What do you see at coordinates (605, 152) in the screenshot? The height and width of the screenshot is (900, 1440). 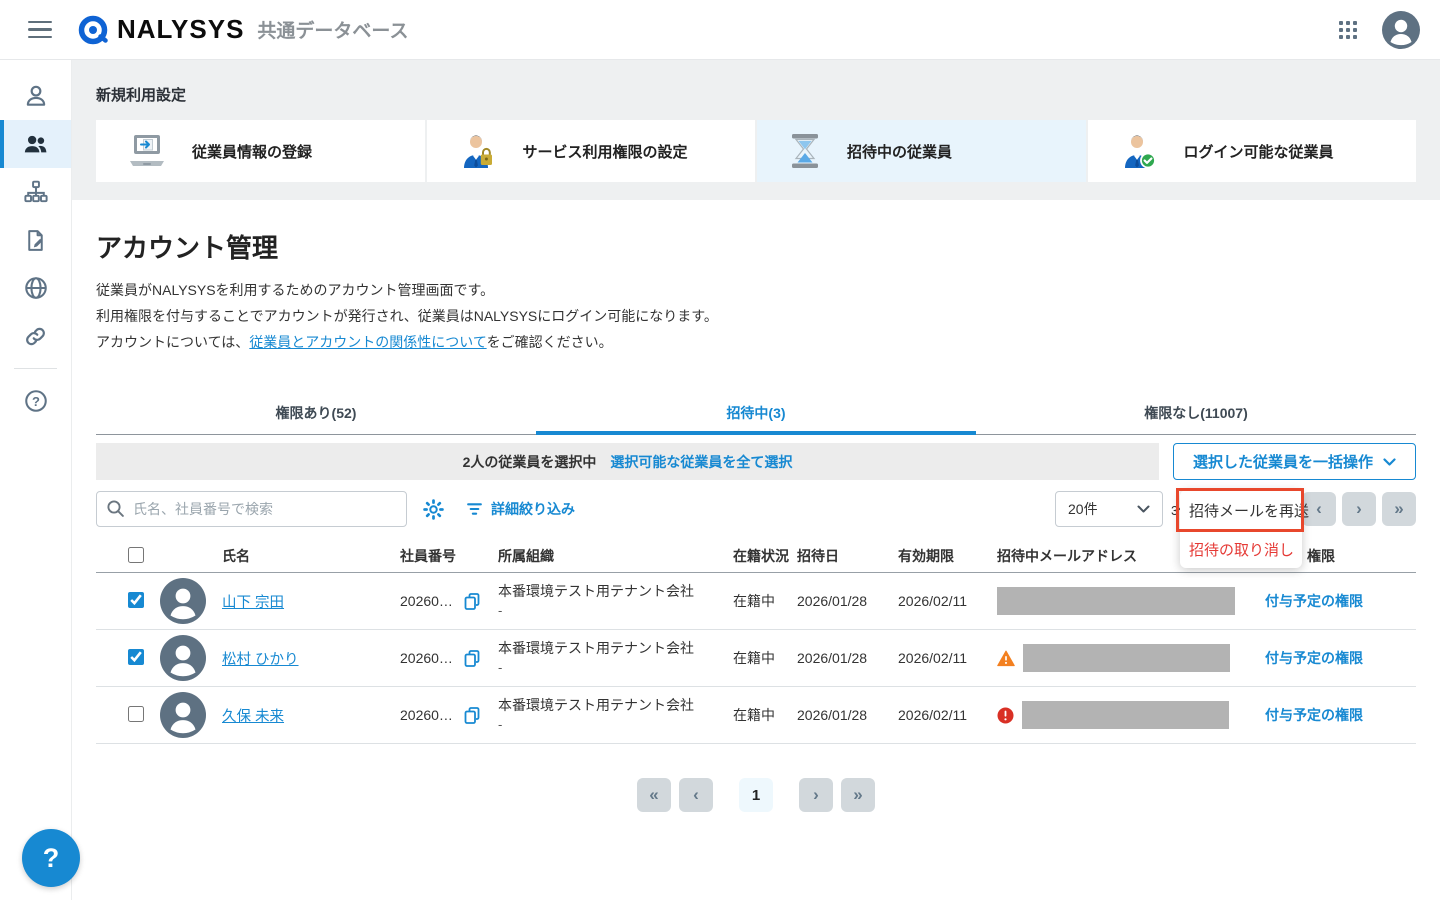 I see `step-label: サービス利用権限の設定` at bounding box center [605, 152].